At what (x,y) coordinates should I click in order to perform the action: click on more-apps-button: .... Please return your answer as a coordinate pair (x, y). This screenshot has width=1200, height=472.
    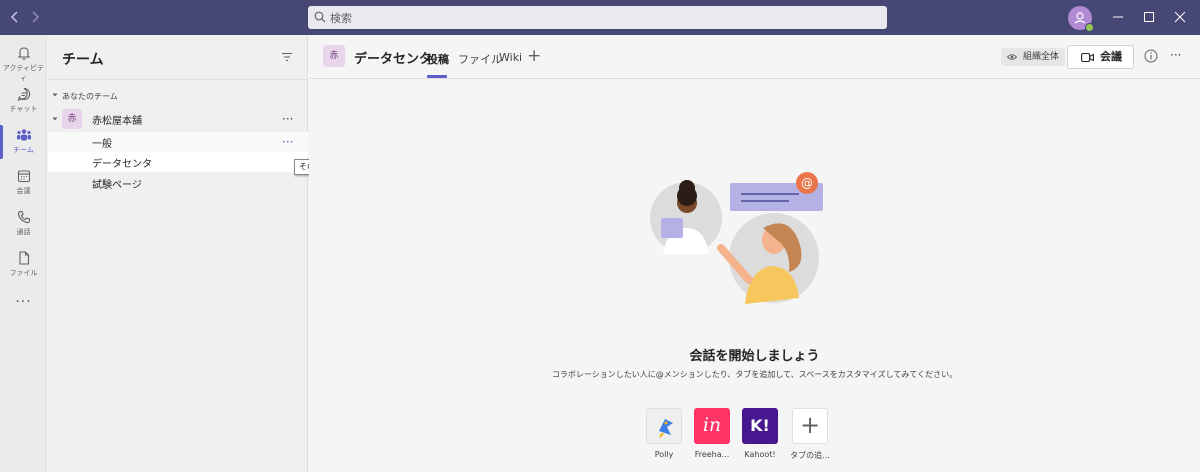
    Looking at the image, I should click on (23, 298).